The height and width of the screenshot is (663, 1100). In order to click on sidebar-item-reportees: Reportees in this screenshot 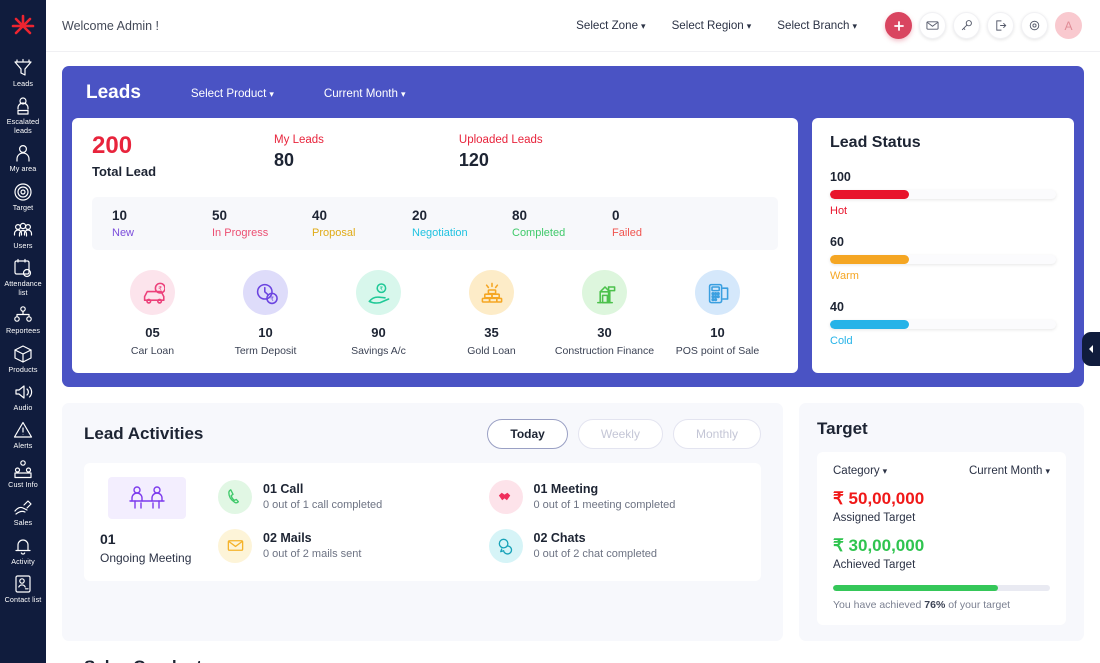, I will do `click(23, 318)`.